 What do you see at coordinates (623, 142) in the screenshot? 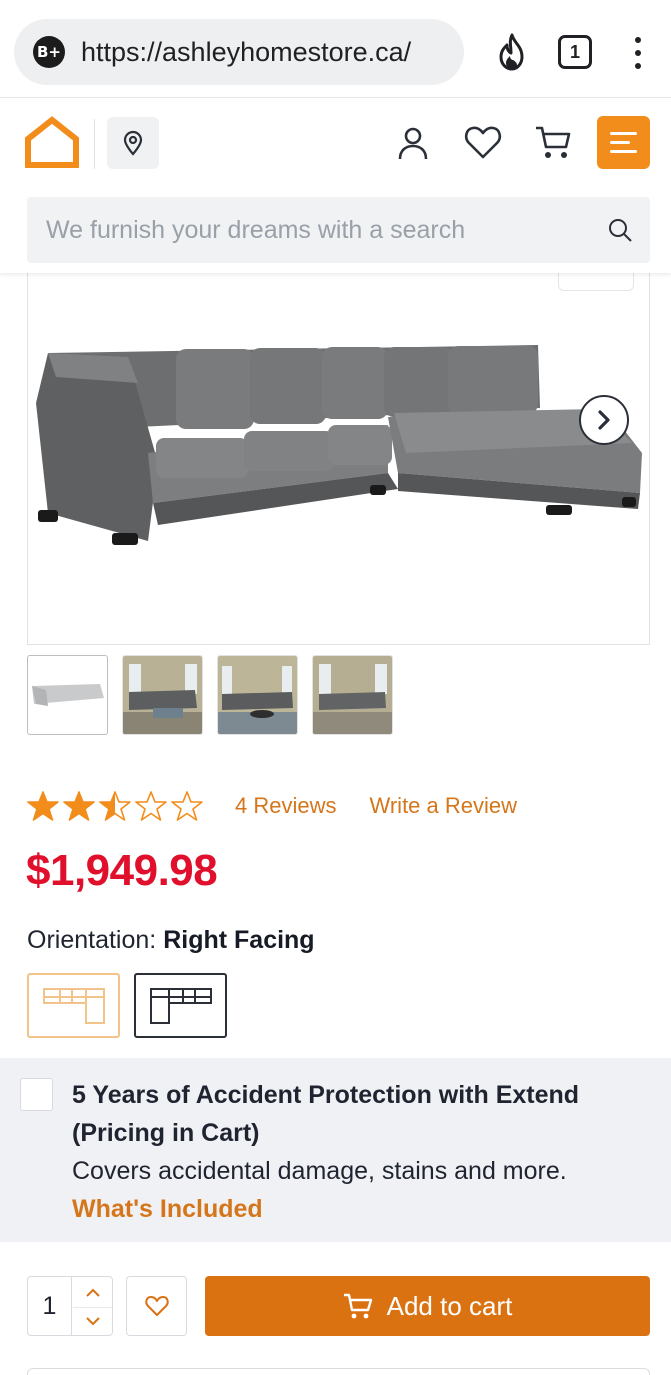
I see `hamburger-menu-button` at bounding box center [623, 142].